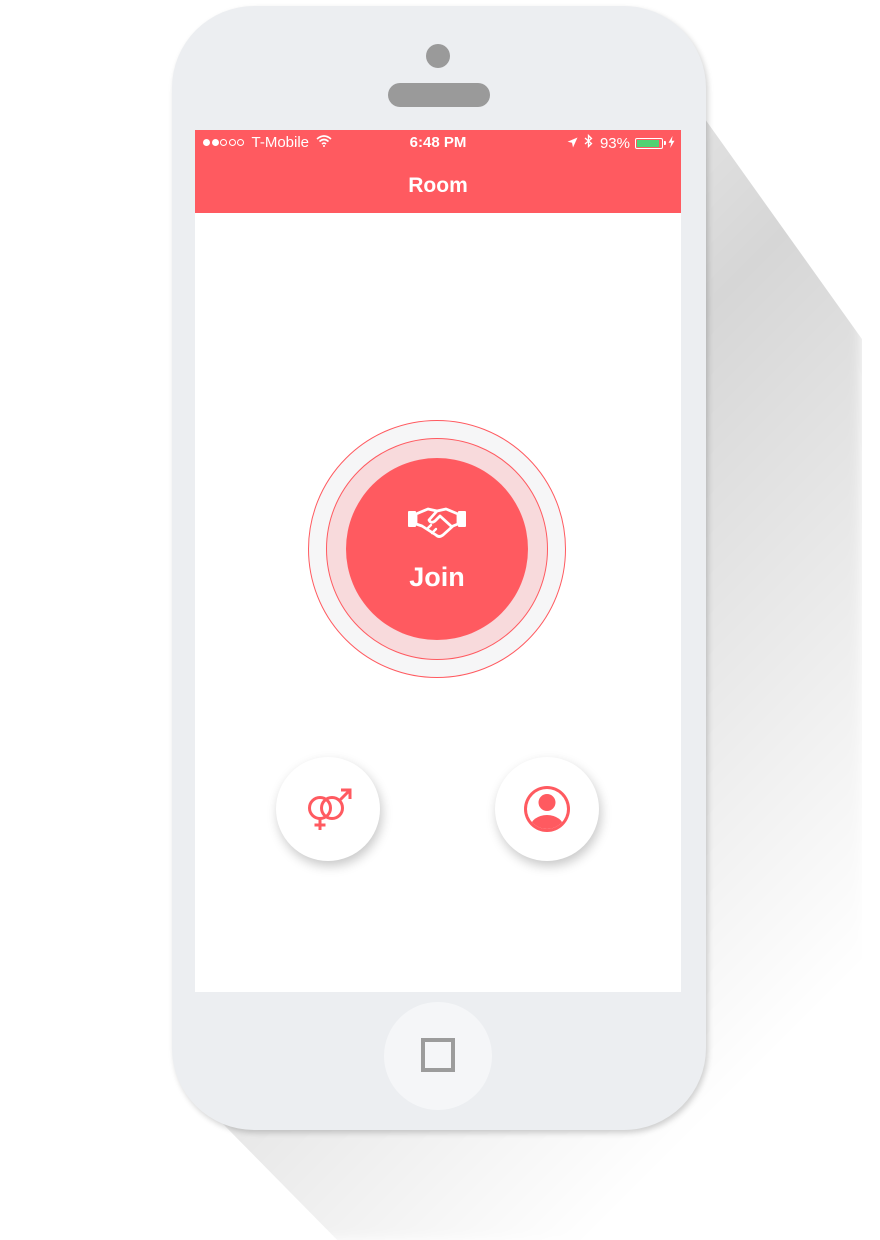 The image size is (880, 1240). I want to click on page-title: Room, so click(438, 185).